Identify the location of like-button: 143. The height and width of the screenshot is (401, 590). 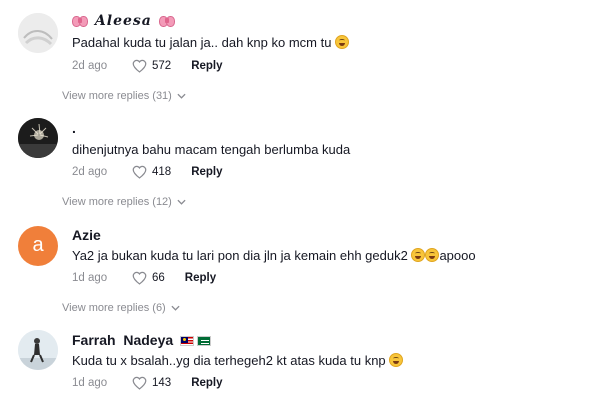
(151, 383).